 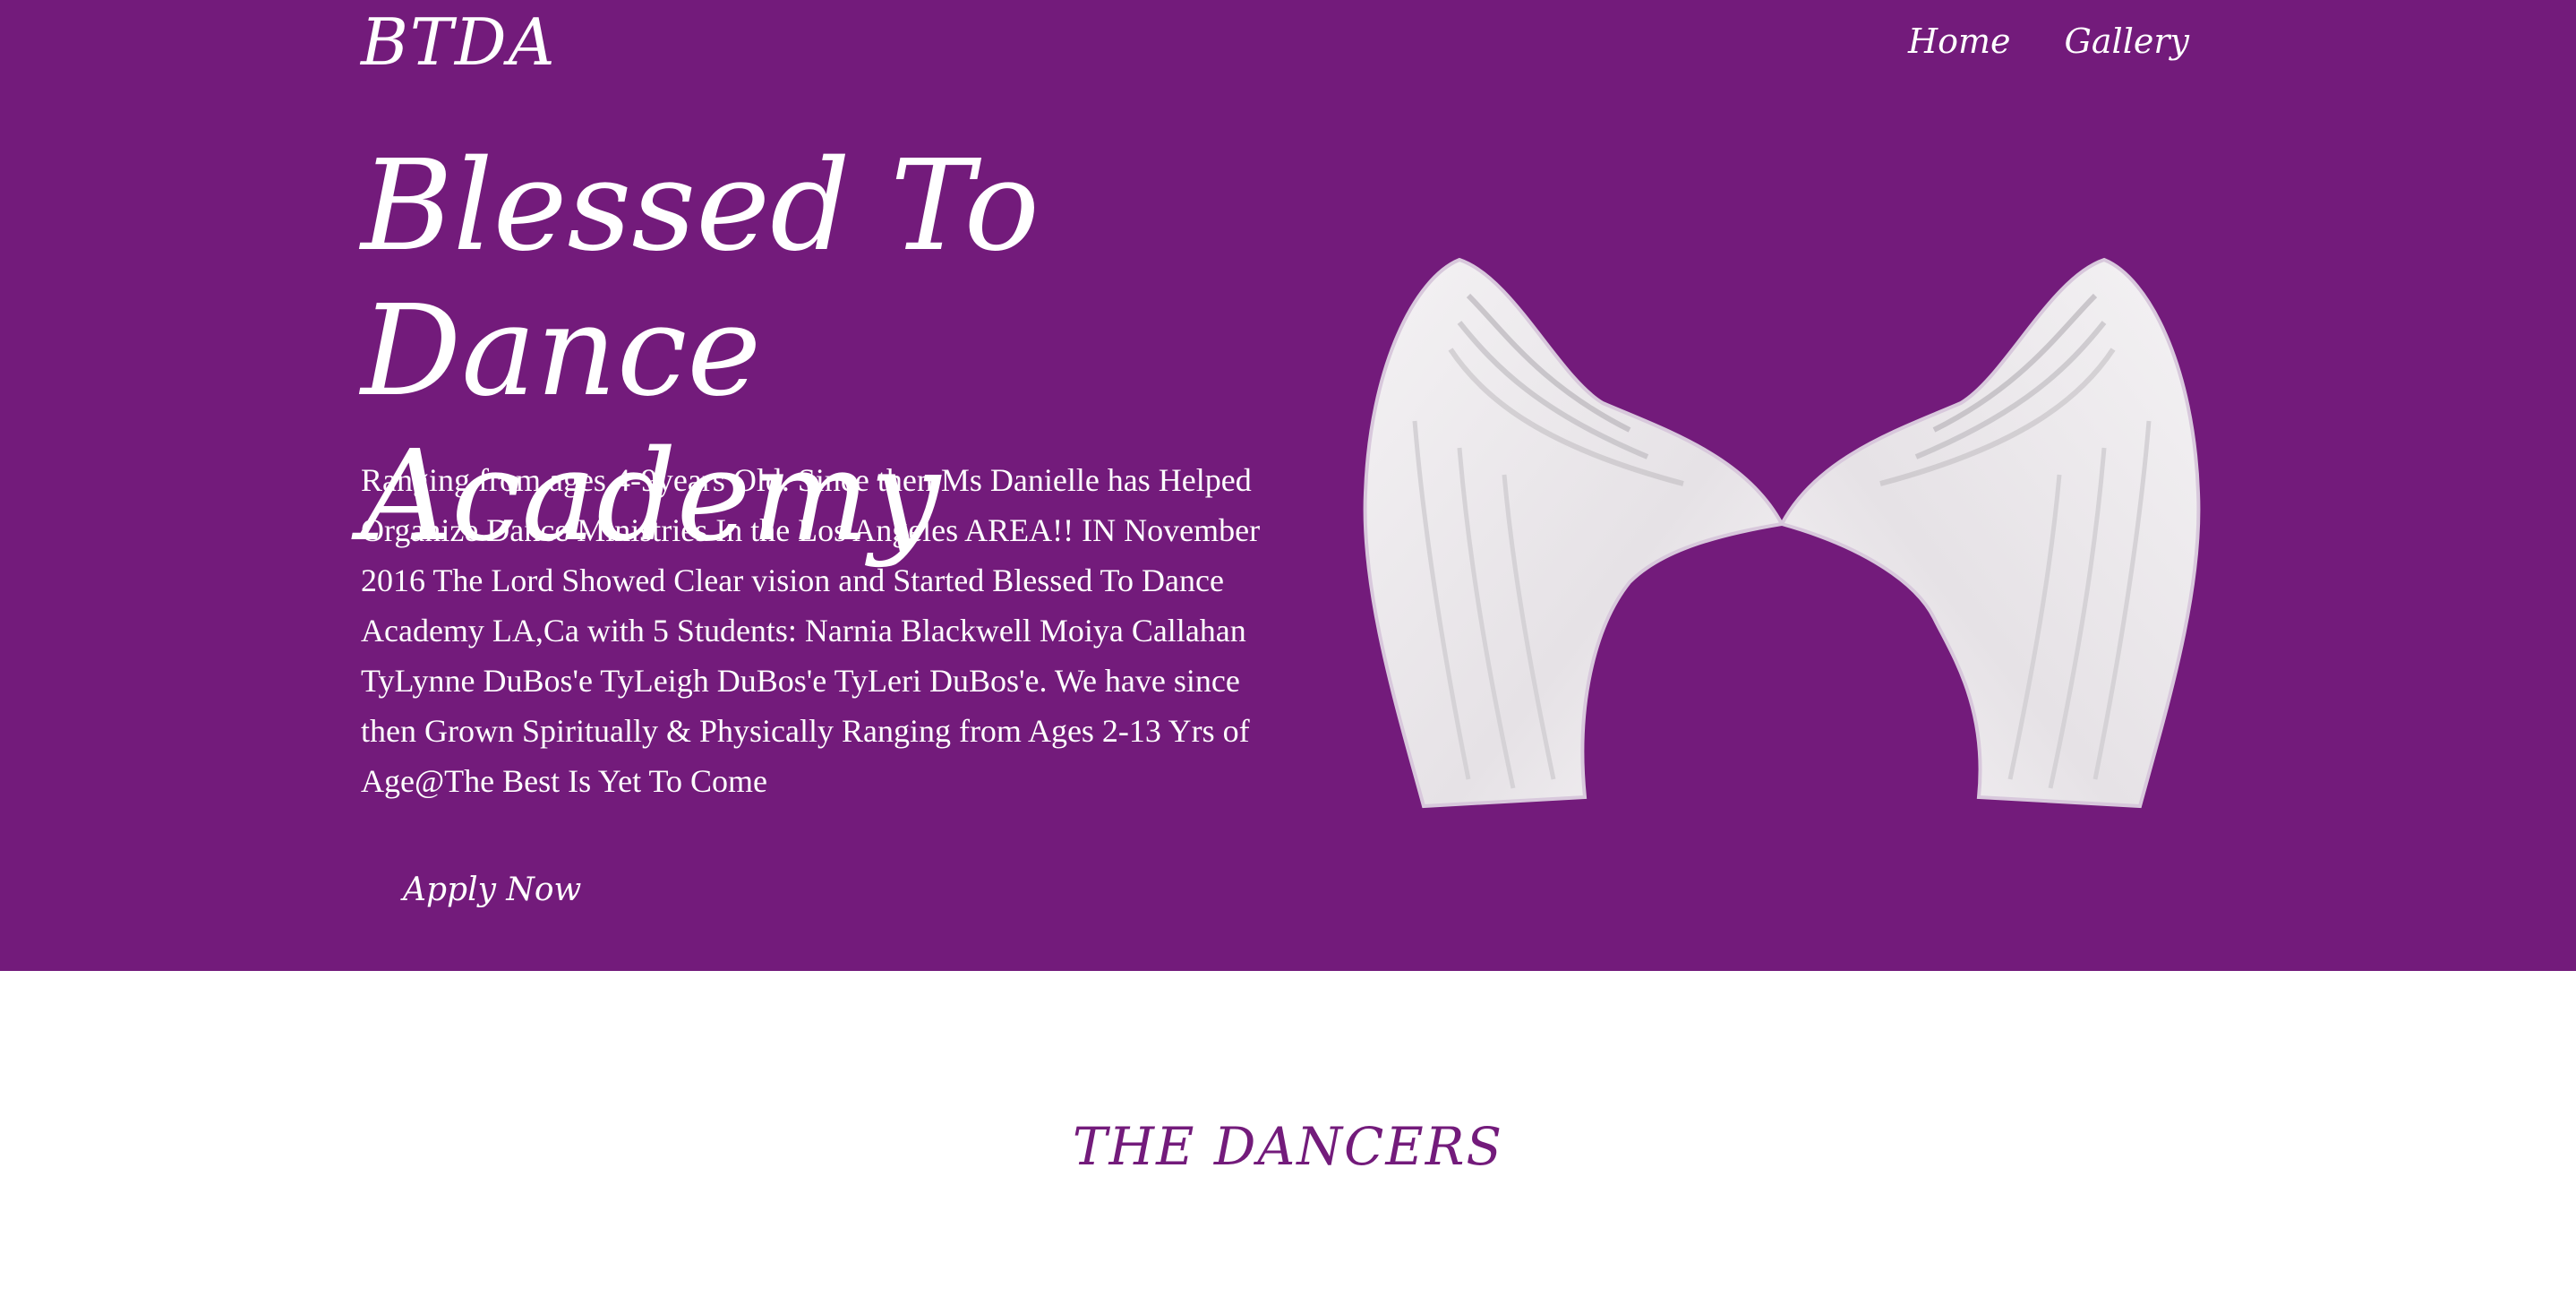 What do you see at coordinates (2127, 41) in the screenshot?
I see `nav-link-gallery: Gallery` at bounding box center [2127, 41].